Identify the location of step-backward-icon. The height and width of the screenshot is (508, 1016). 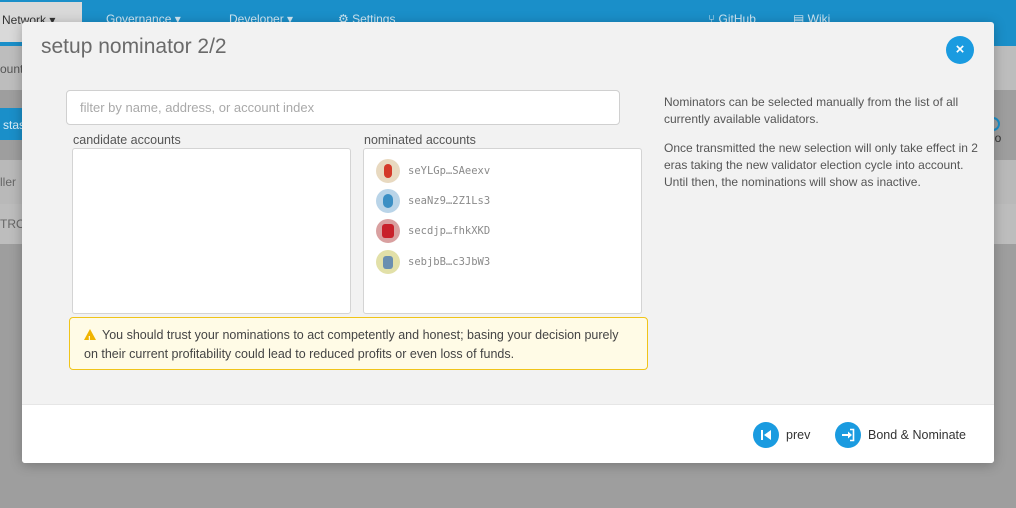
(766, 435).